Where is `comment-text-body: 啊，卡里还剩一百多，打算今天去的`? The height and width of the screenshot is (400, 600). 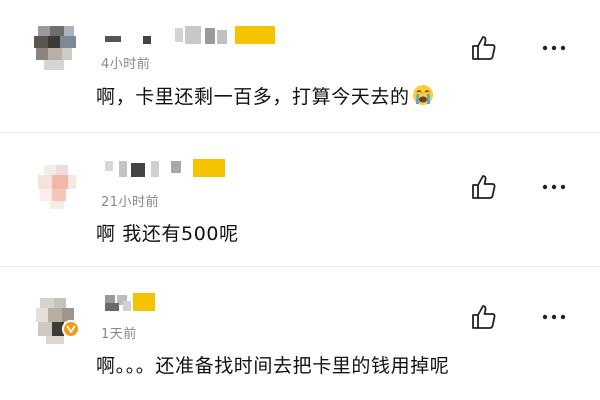 comment-text-body: 啊，卡里还剩一百多，打算今天去的 is located at coordinates (253, 97).